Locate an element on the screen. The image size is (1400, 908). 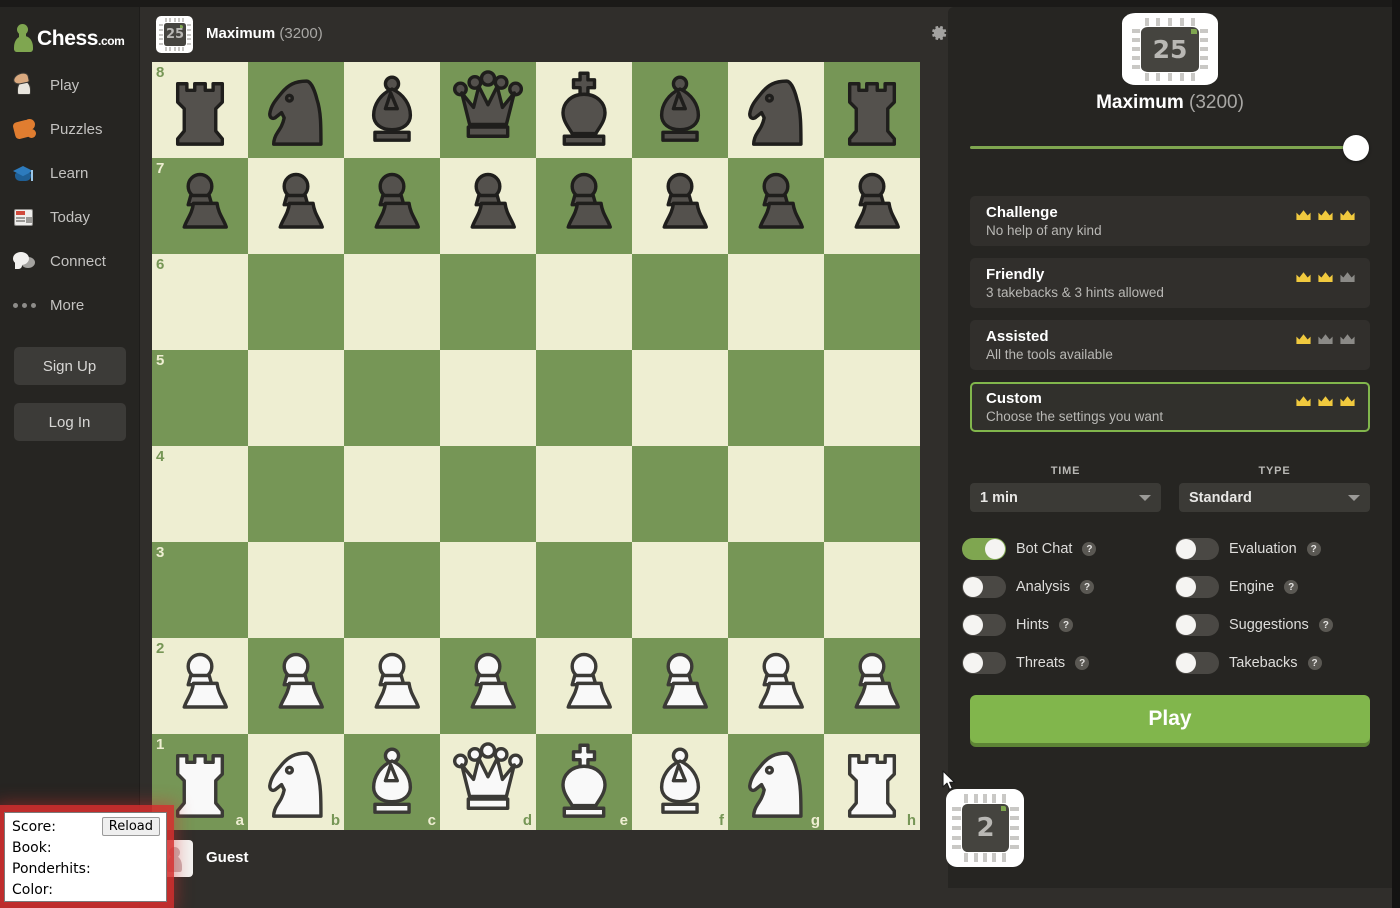
toggle-row-evaluation: Evaluation? is located at coordinates (1278, 549).